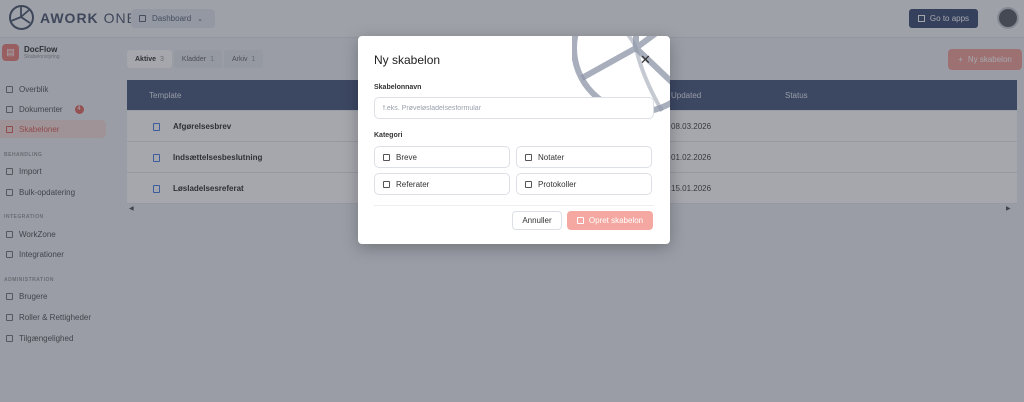  I want to click on create-template-button: Opret skabelon, so click(610, 220).